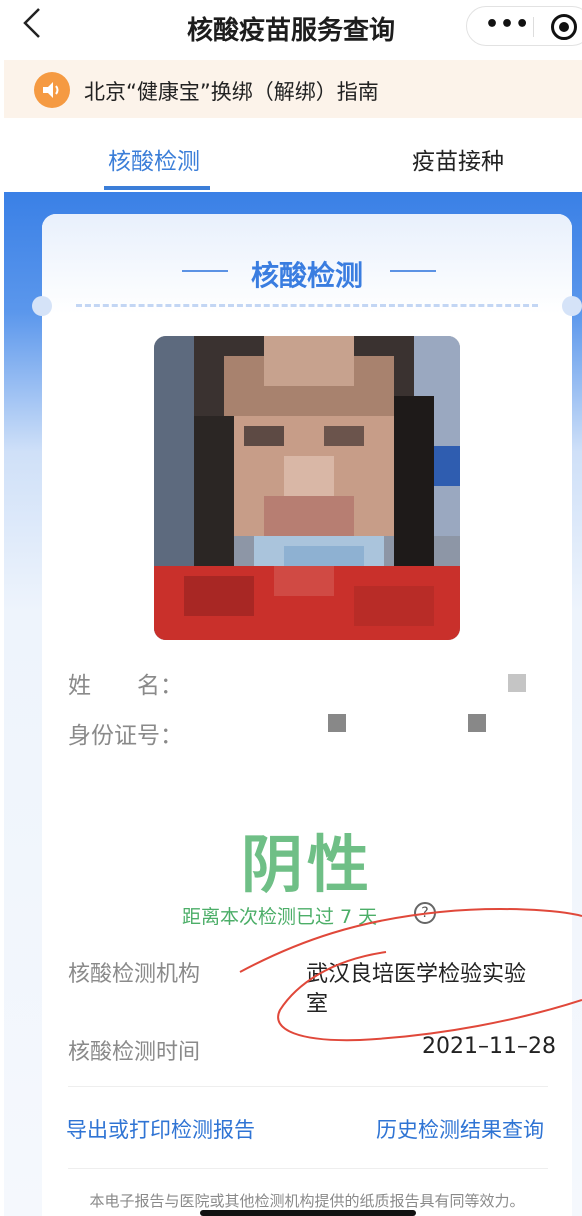  I want to click on red-scribble-annotation, so click(410, 975).